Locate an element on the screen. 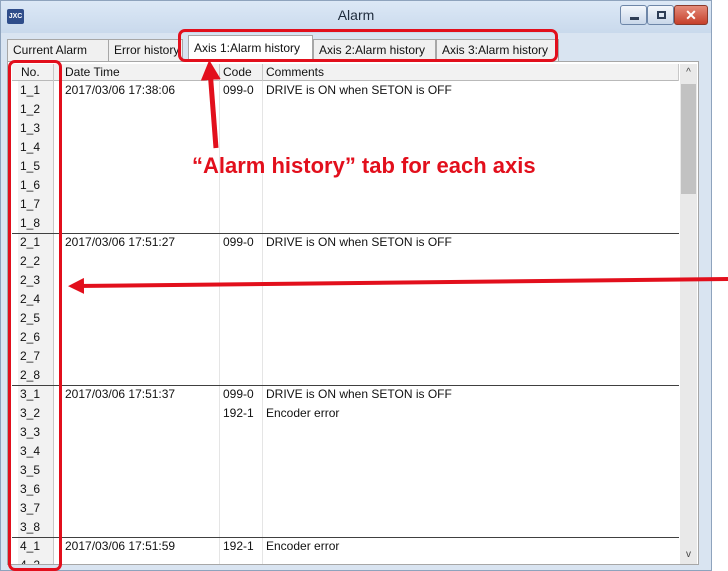 The width and height of the screenshot is (728, 571). table-row: 3_4 is located at coordinates (345, 451).